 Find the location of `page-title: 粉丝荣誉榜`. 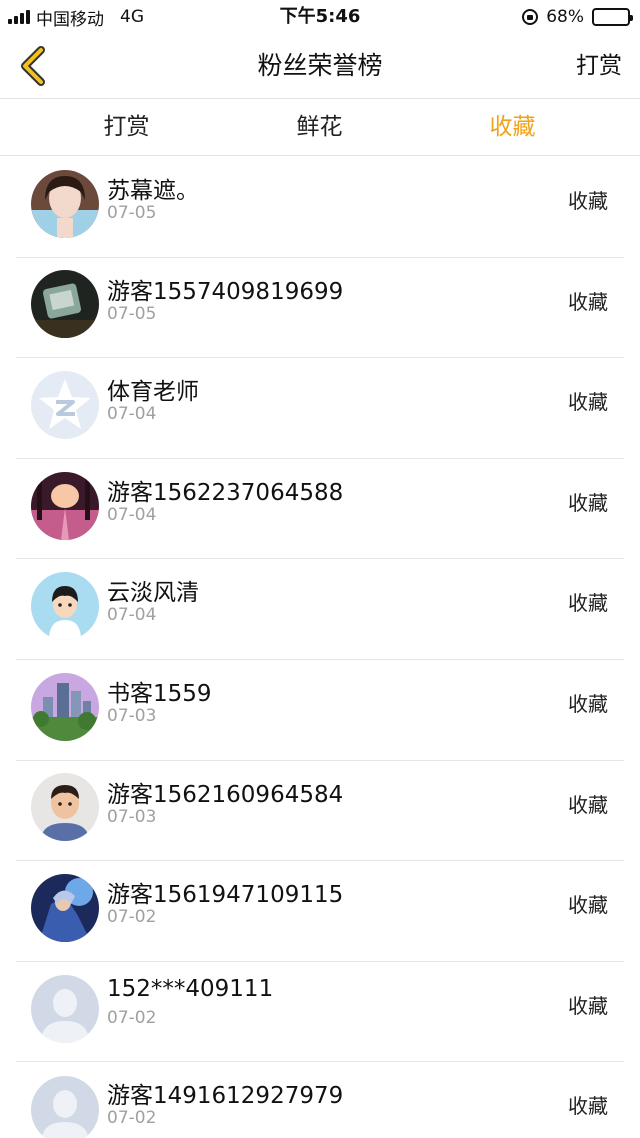

page-title: 粉丝荣誉榜 is located at coordinates (320, 65).